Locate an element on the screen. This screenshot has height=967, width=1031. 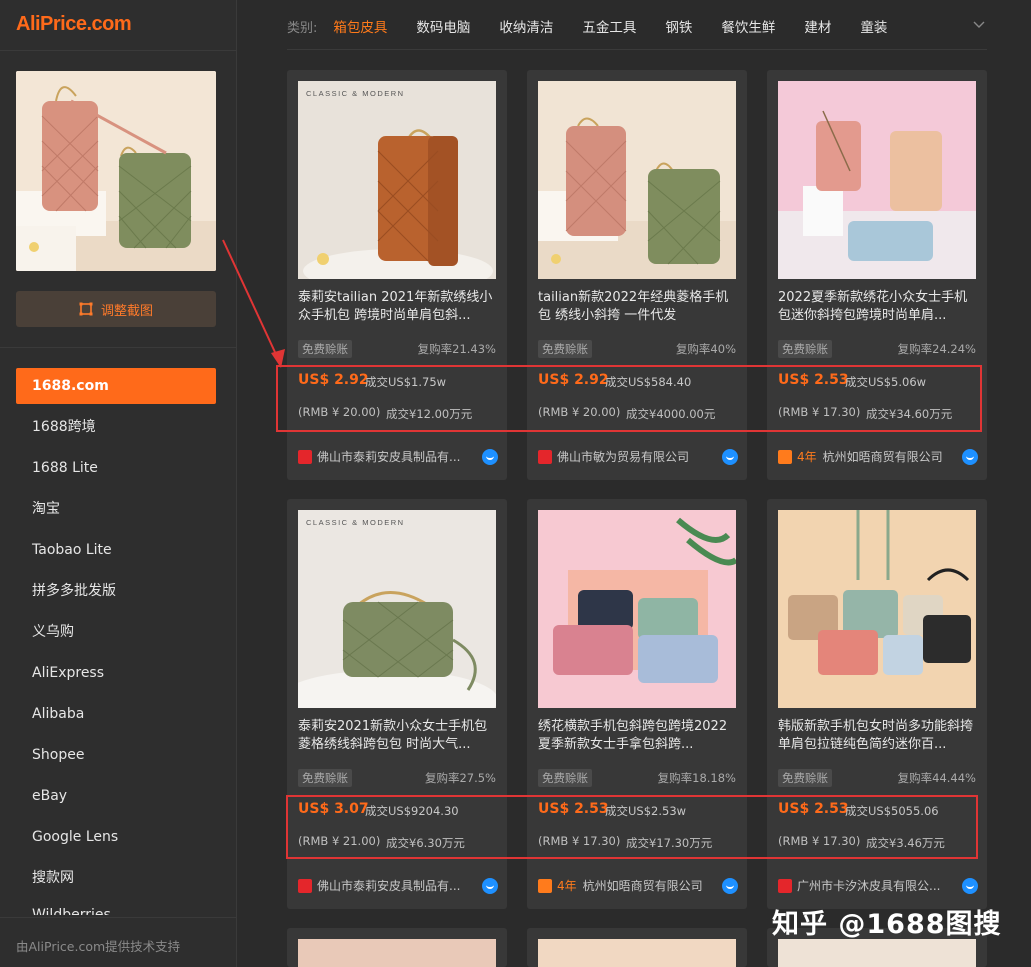
aliprice-logo: AliPrice.com is located at coordinates (74, 24).